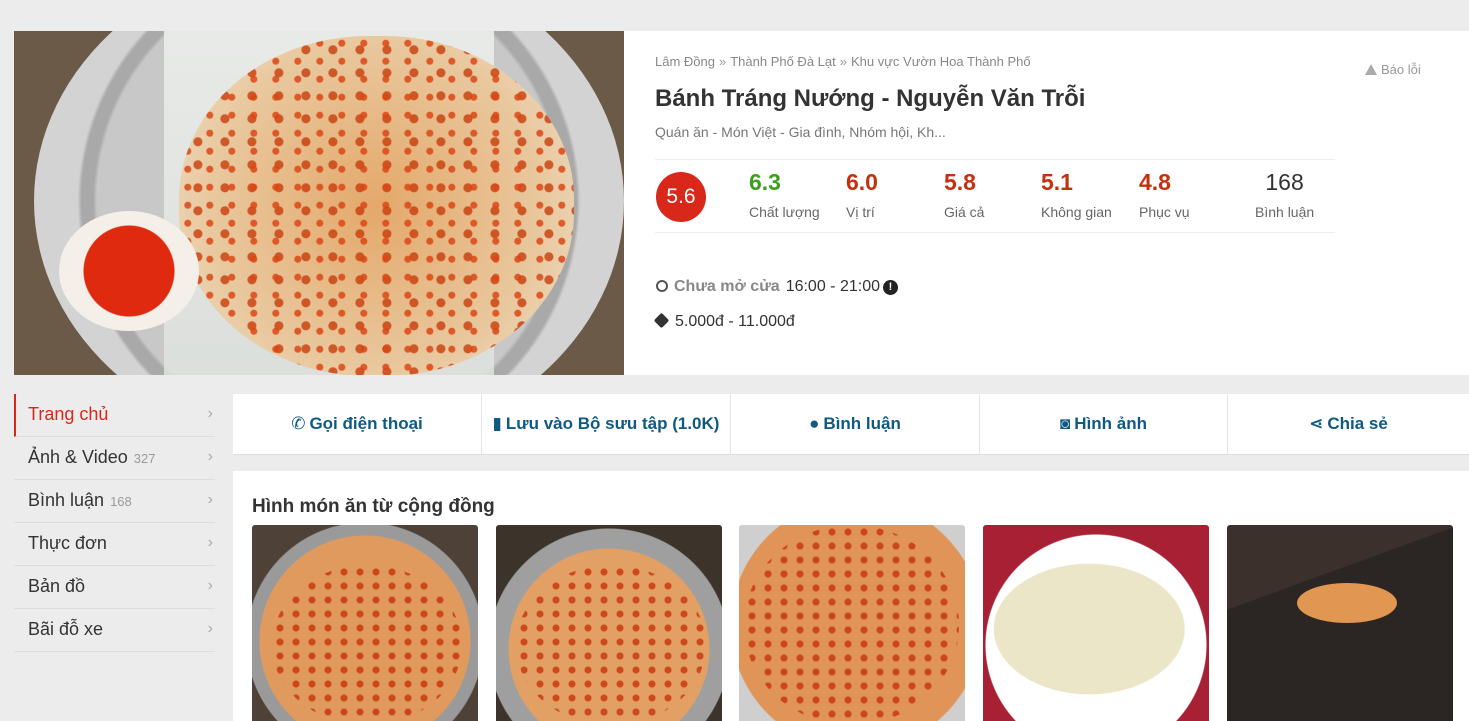 The height and width of the screenshot is (721, 1469). Describe the element at coordinates (1348, 424) in the screenshot. I see `share-button: ⋖ Chia sẻ` at that location.